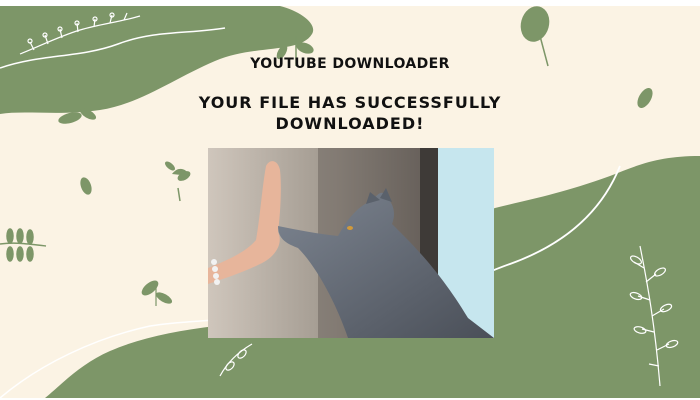 The height and width of the screenshot is (400, 700). Describe the element at coordinates (23, 245) in the screenshot. I see `fern-left` at that location.